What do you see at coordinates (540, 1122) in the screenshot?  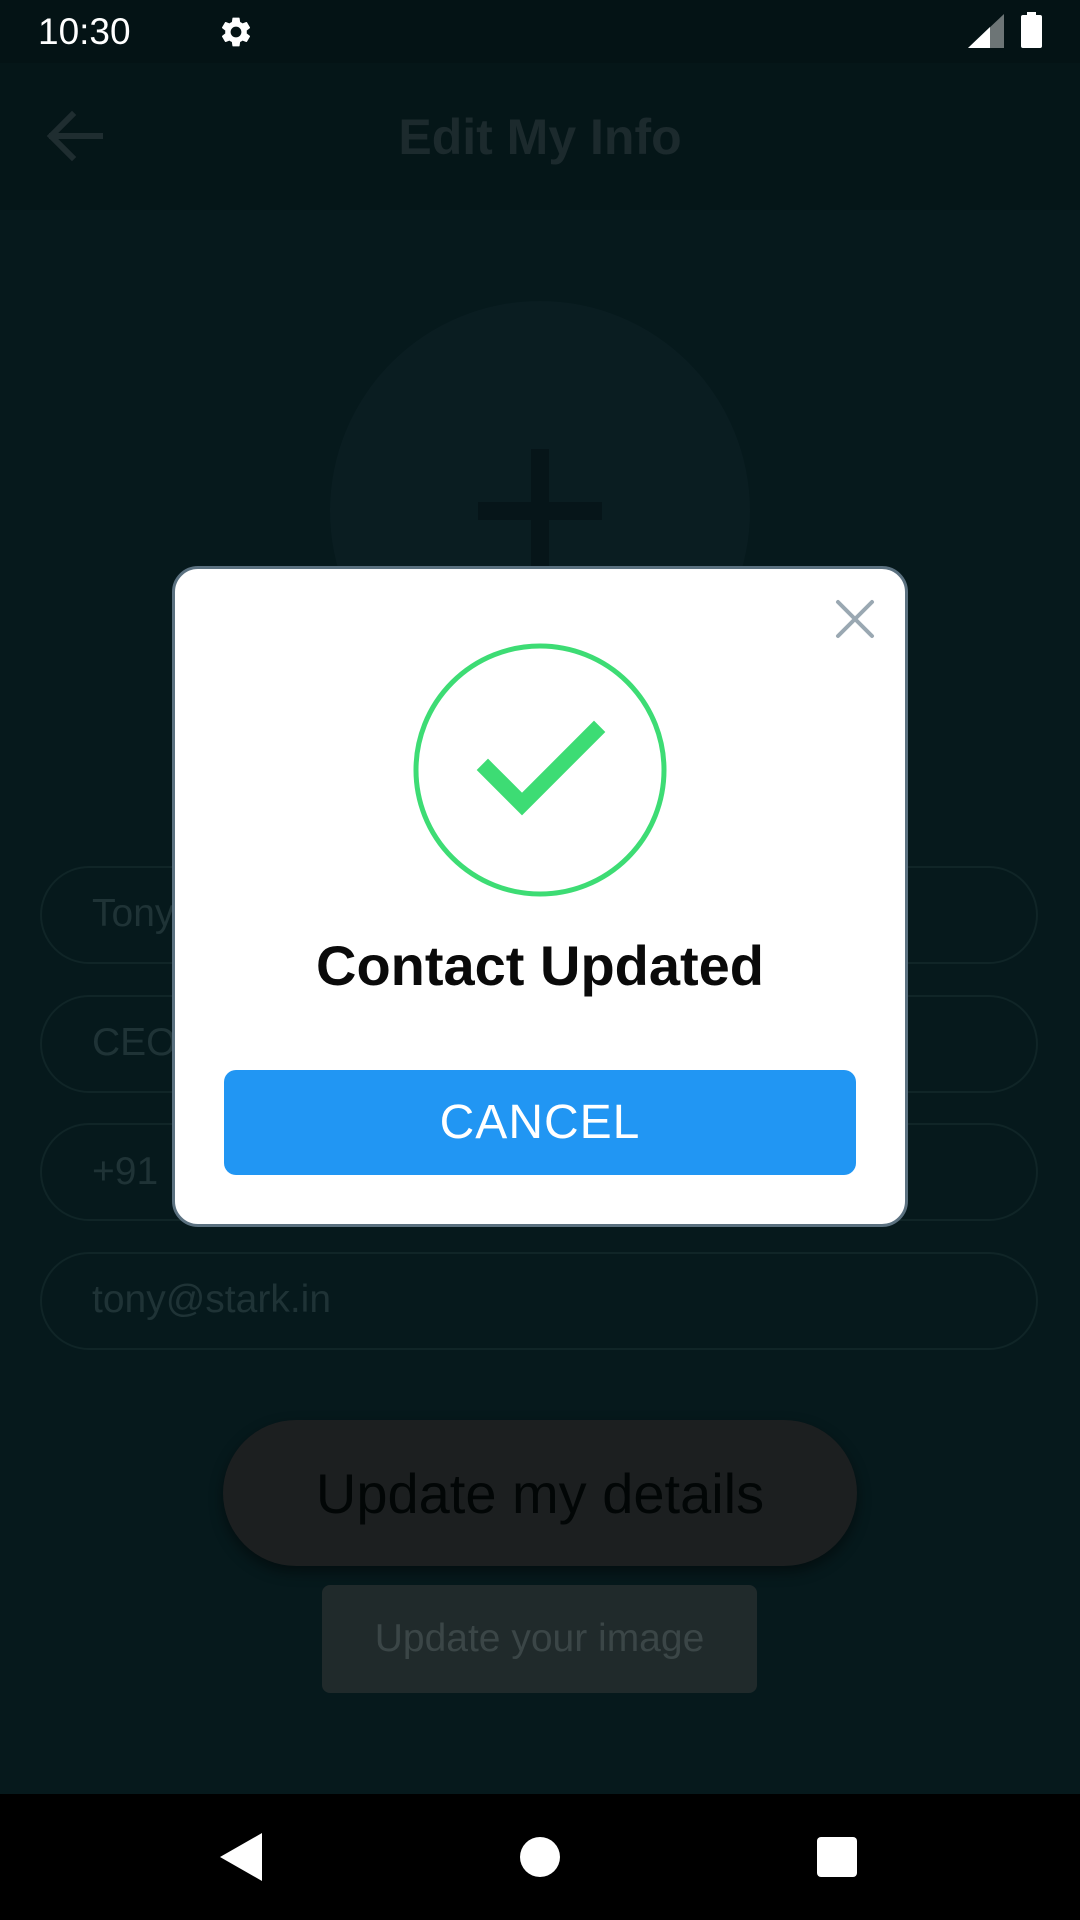 I see `cancel-button-label: CANCEL` at bounding box center [540, 1122].